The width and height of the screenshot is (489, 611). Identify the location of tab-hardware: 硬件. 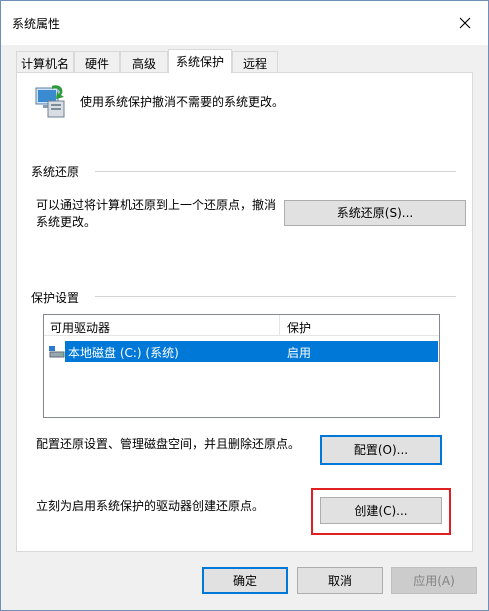
(97, 61).